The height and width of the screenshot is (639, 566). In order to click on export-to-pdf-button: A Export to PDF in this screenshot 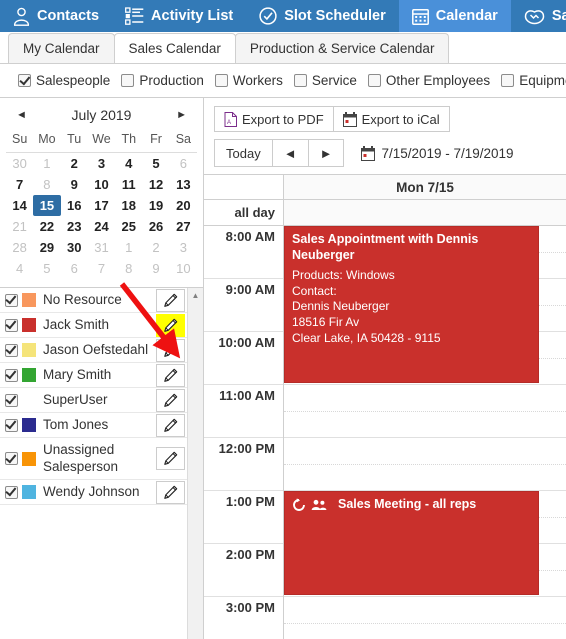, I will do `click(274, 119)`.